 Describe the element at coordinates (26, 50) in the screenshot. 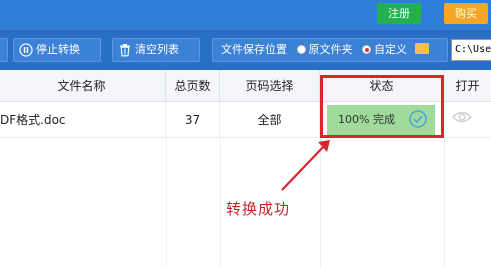

I see `pause-icon` at that location.